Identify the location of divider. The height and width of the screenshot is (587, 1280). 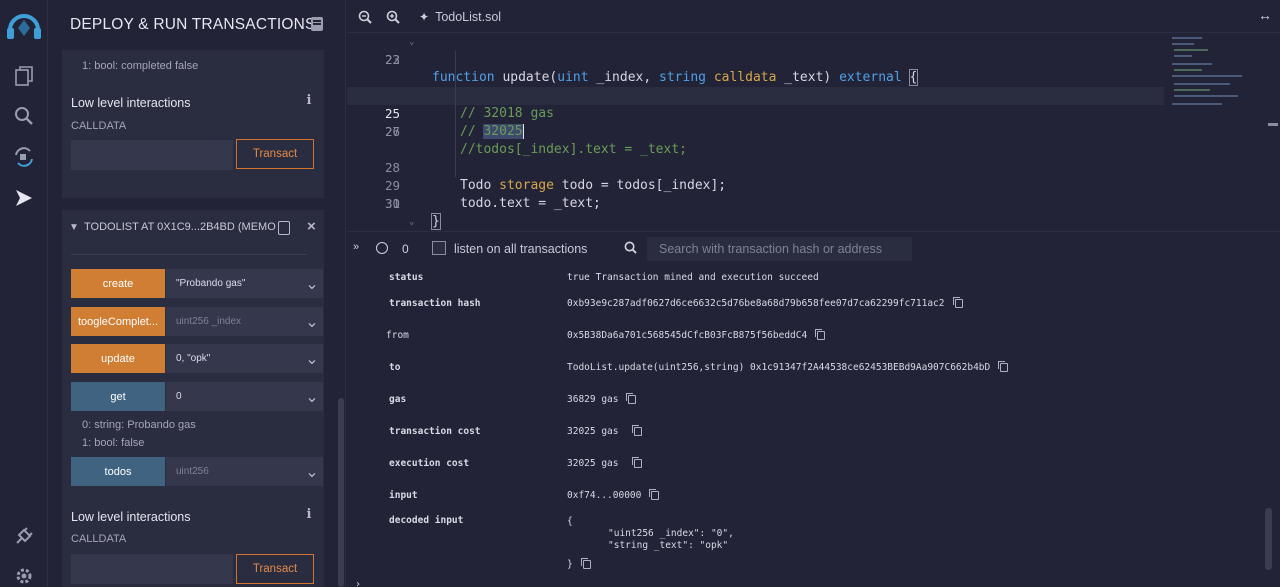
(189, 254).